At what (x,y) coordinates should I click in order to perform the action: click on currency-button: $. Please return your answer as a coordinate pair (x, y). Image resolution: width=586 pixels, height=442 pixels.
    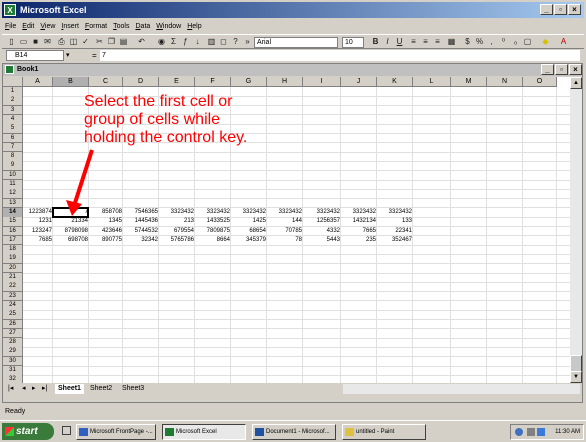
    Looking at the image, I should click on (467, 42).